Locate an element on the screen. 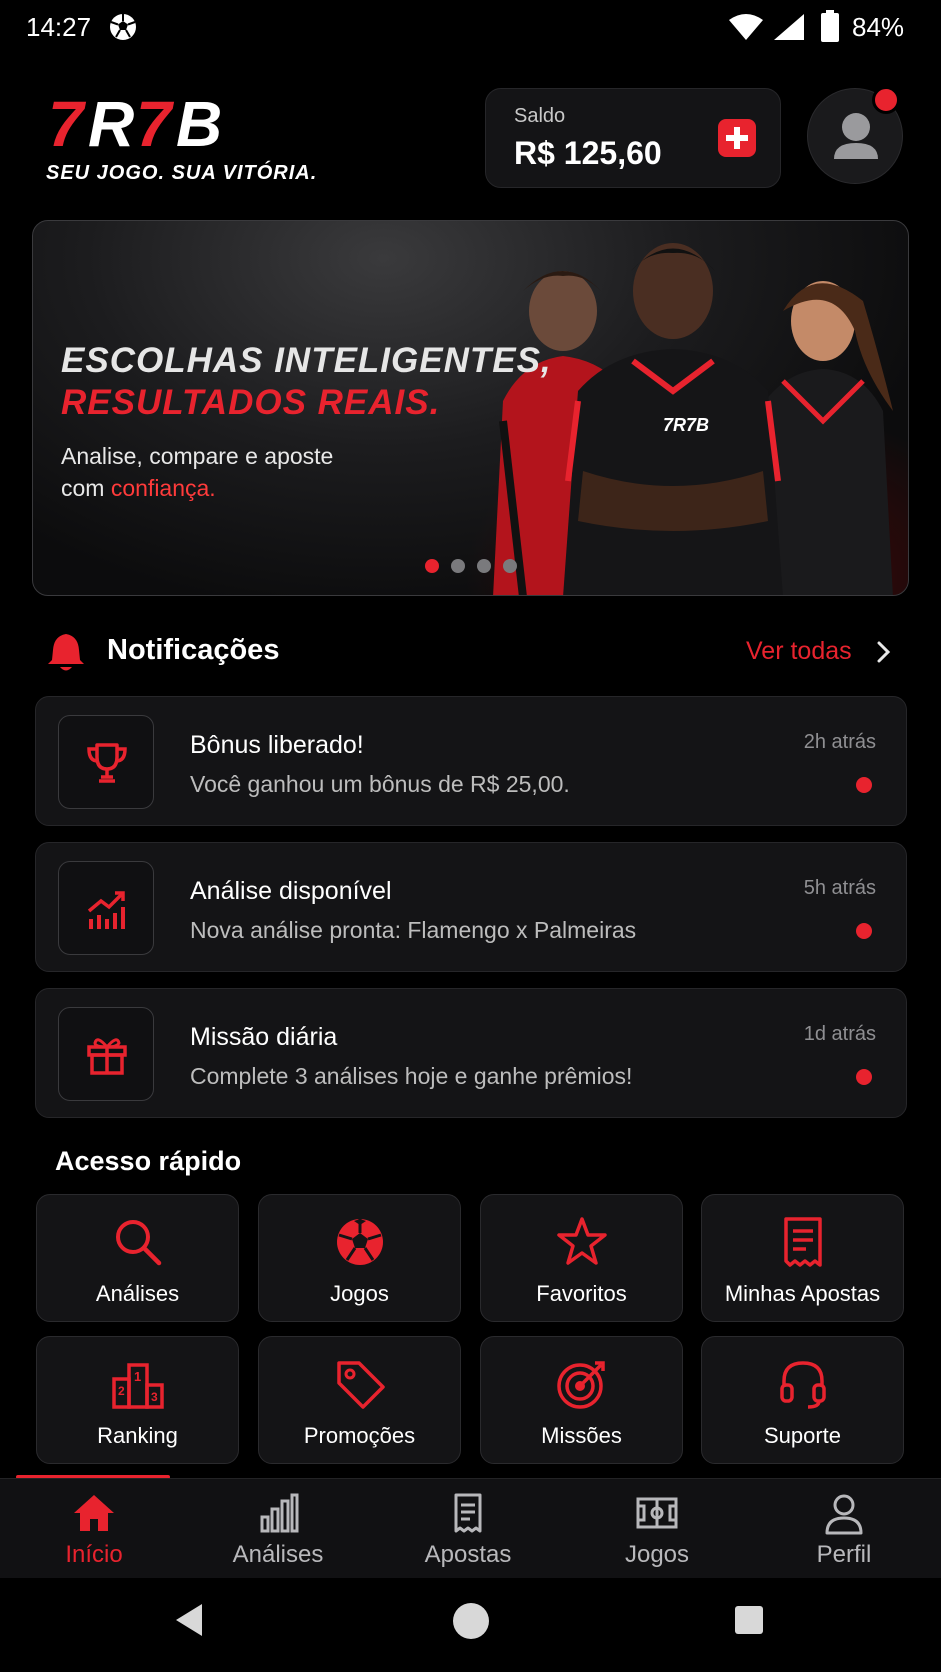 The height and width of the screenshot is (1672, 941). status-time: 14:27 is located at coordinates (59, 27).